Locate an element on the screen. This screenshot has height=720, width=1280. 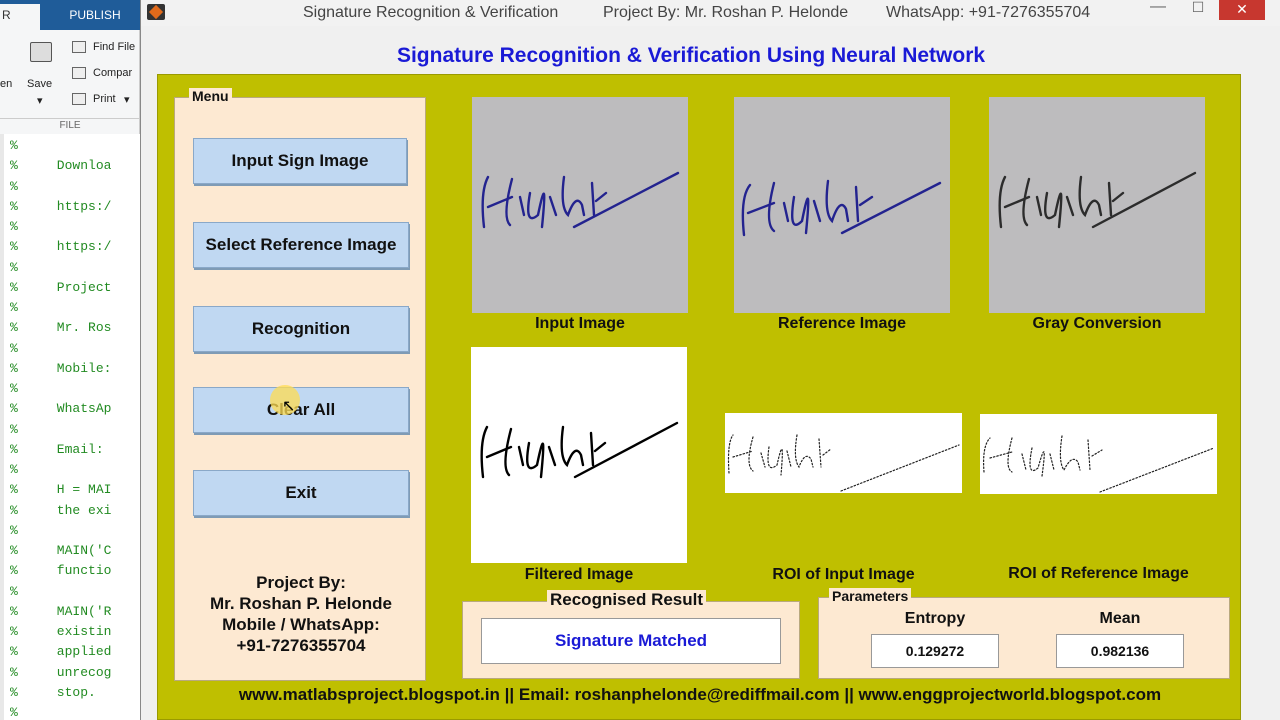
gray-conversion-label: Gray Conversion is located at coordinates (1097, 323).